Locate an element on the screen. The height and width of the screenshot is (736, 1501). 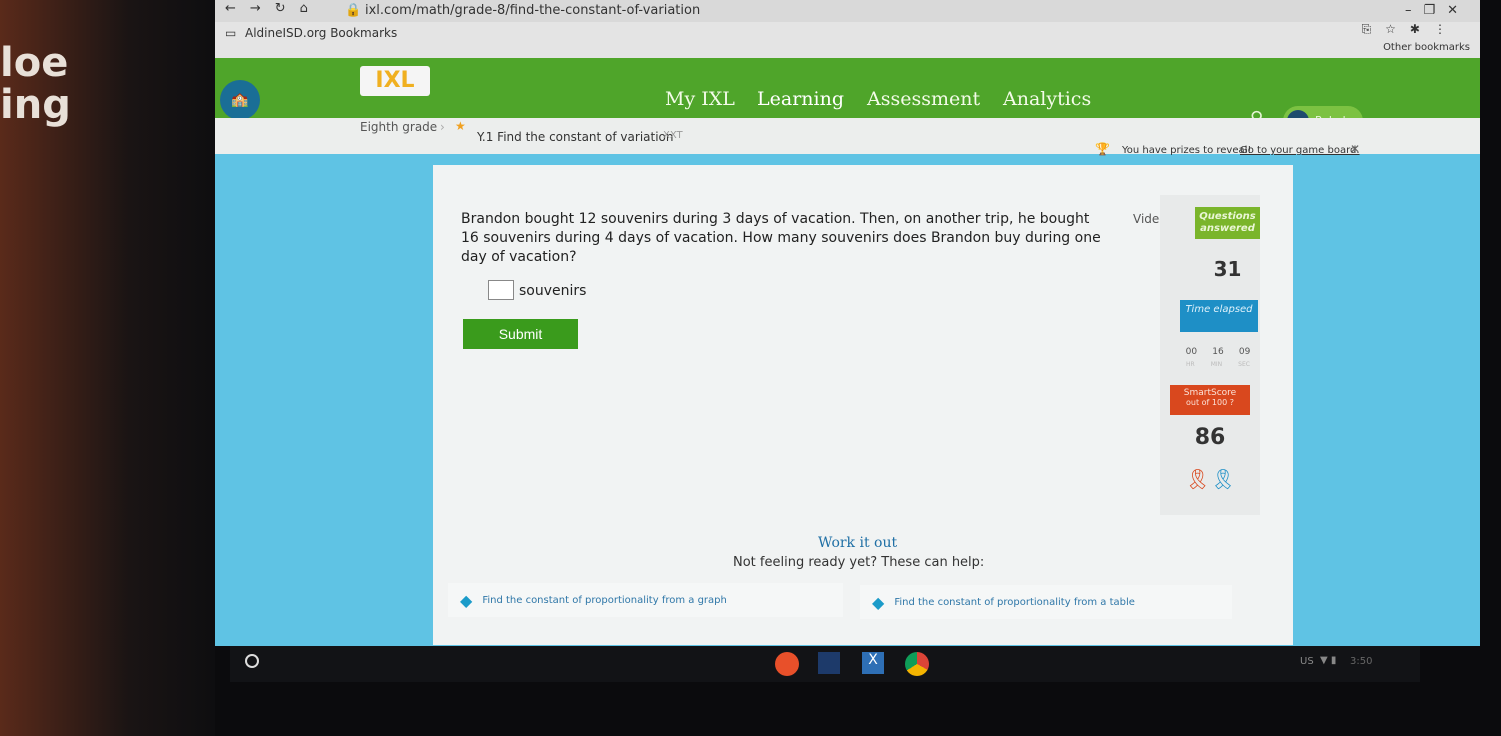
nav-my-ixl: My IXL is located at coordinates (700, 99).